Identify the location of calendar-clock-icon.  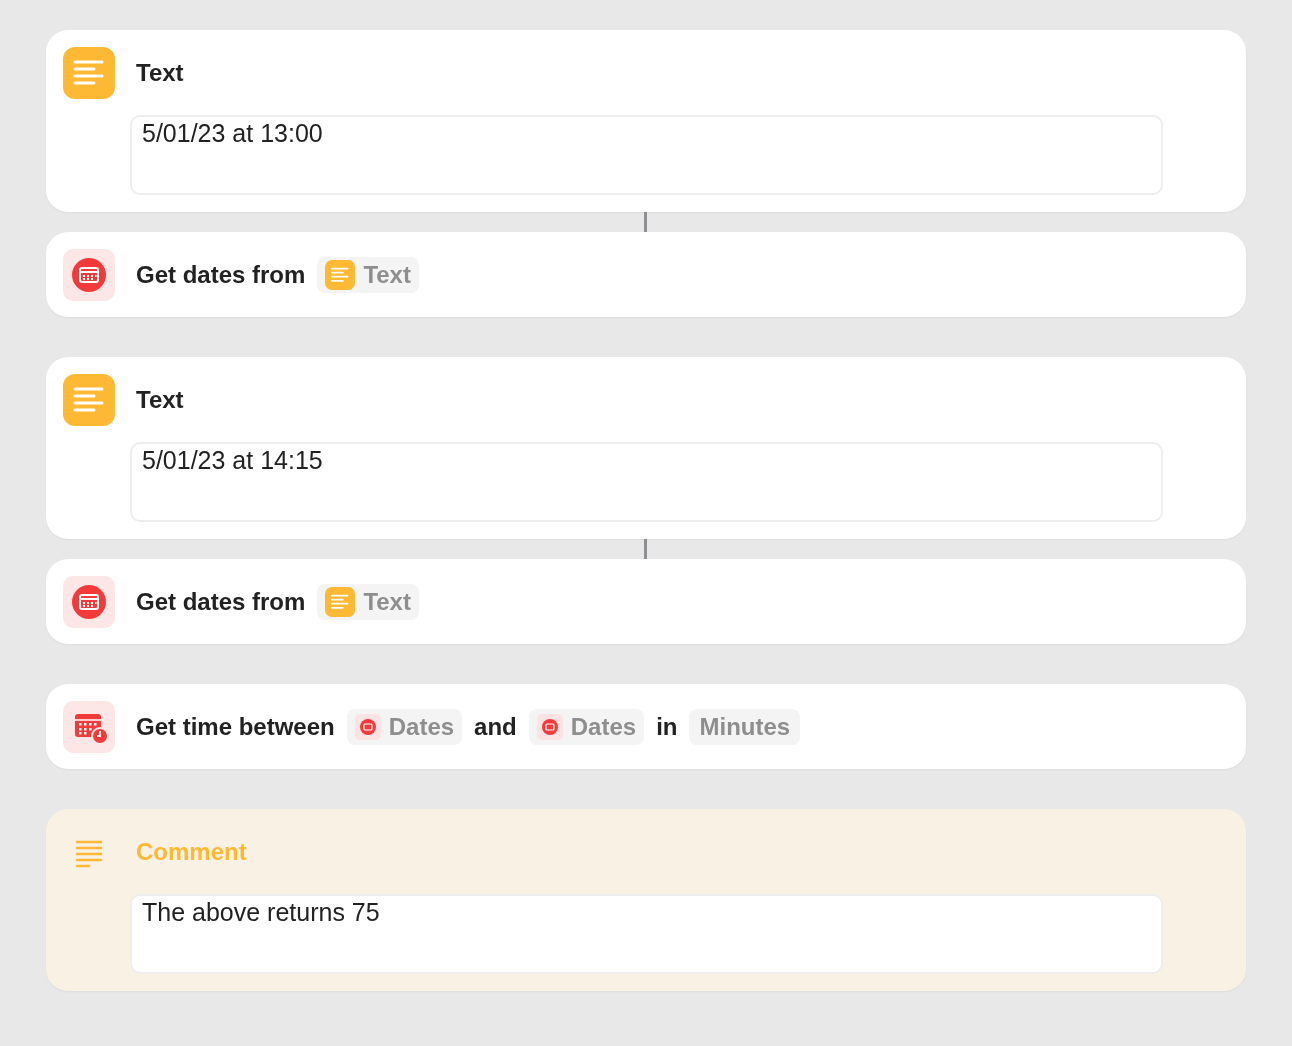
(89, 726).